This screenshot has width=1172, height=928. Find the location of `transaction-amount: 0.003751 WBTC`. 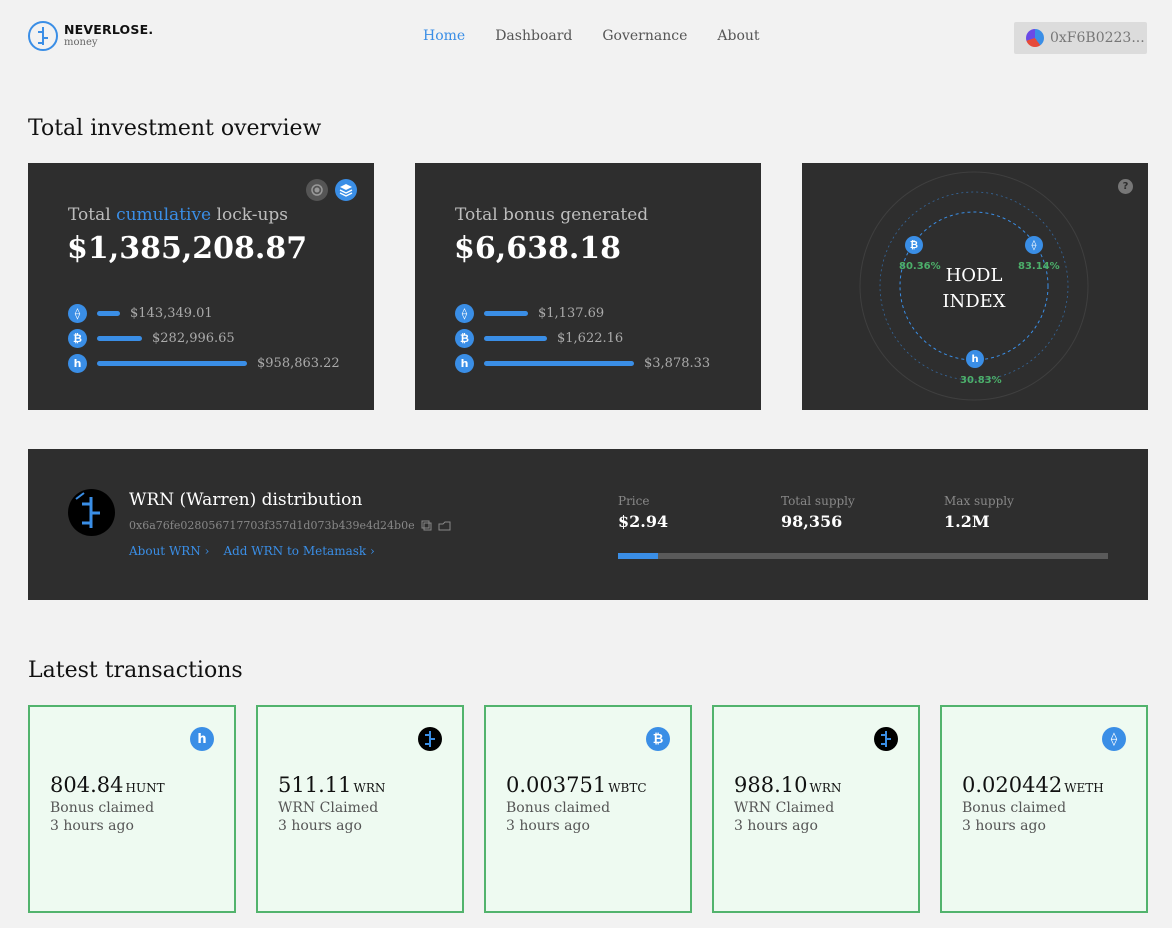

transaction-amount: 0.003751 WBTC is located at coordinates (576, 785).